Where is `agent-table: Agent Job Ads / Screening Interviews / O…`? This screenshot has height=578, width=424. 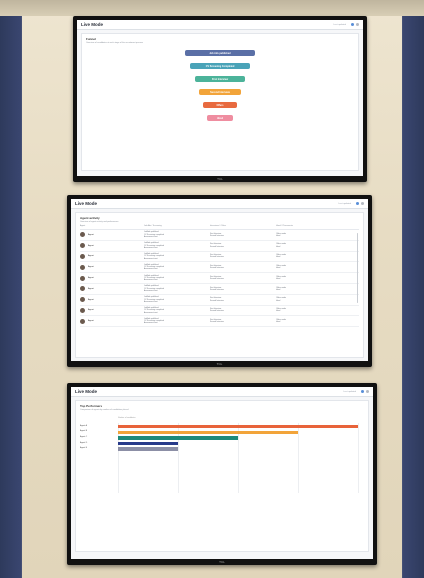
agent-table: Agent Job Ads / Screening Interviews / O… is located at coordinates (219, 275).